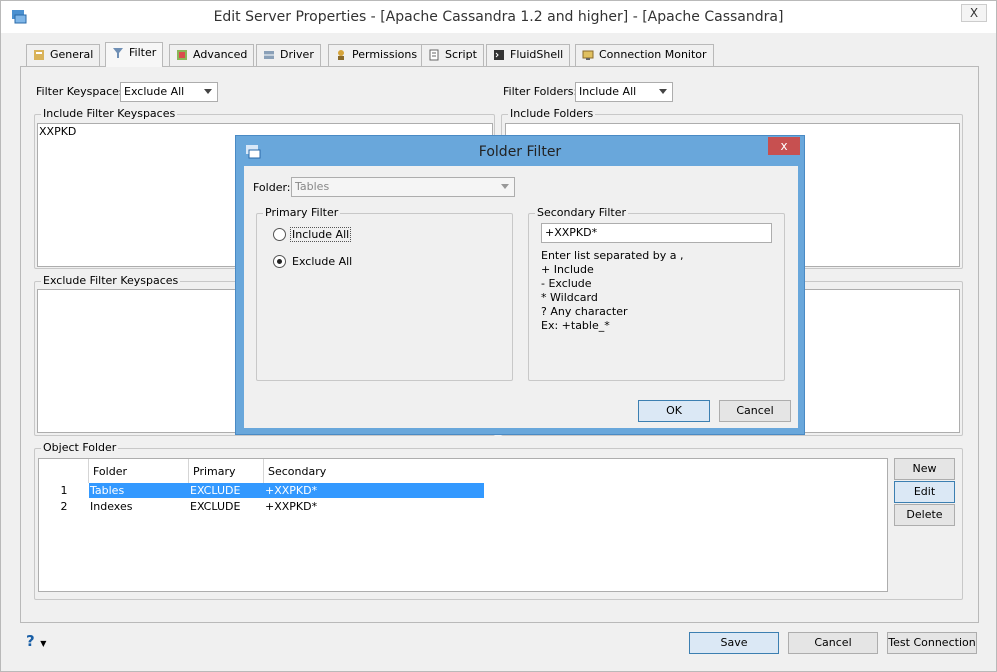  I want to click on tab-filter-label: Filter, so click(143, 52).